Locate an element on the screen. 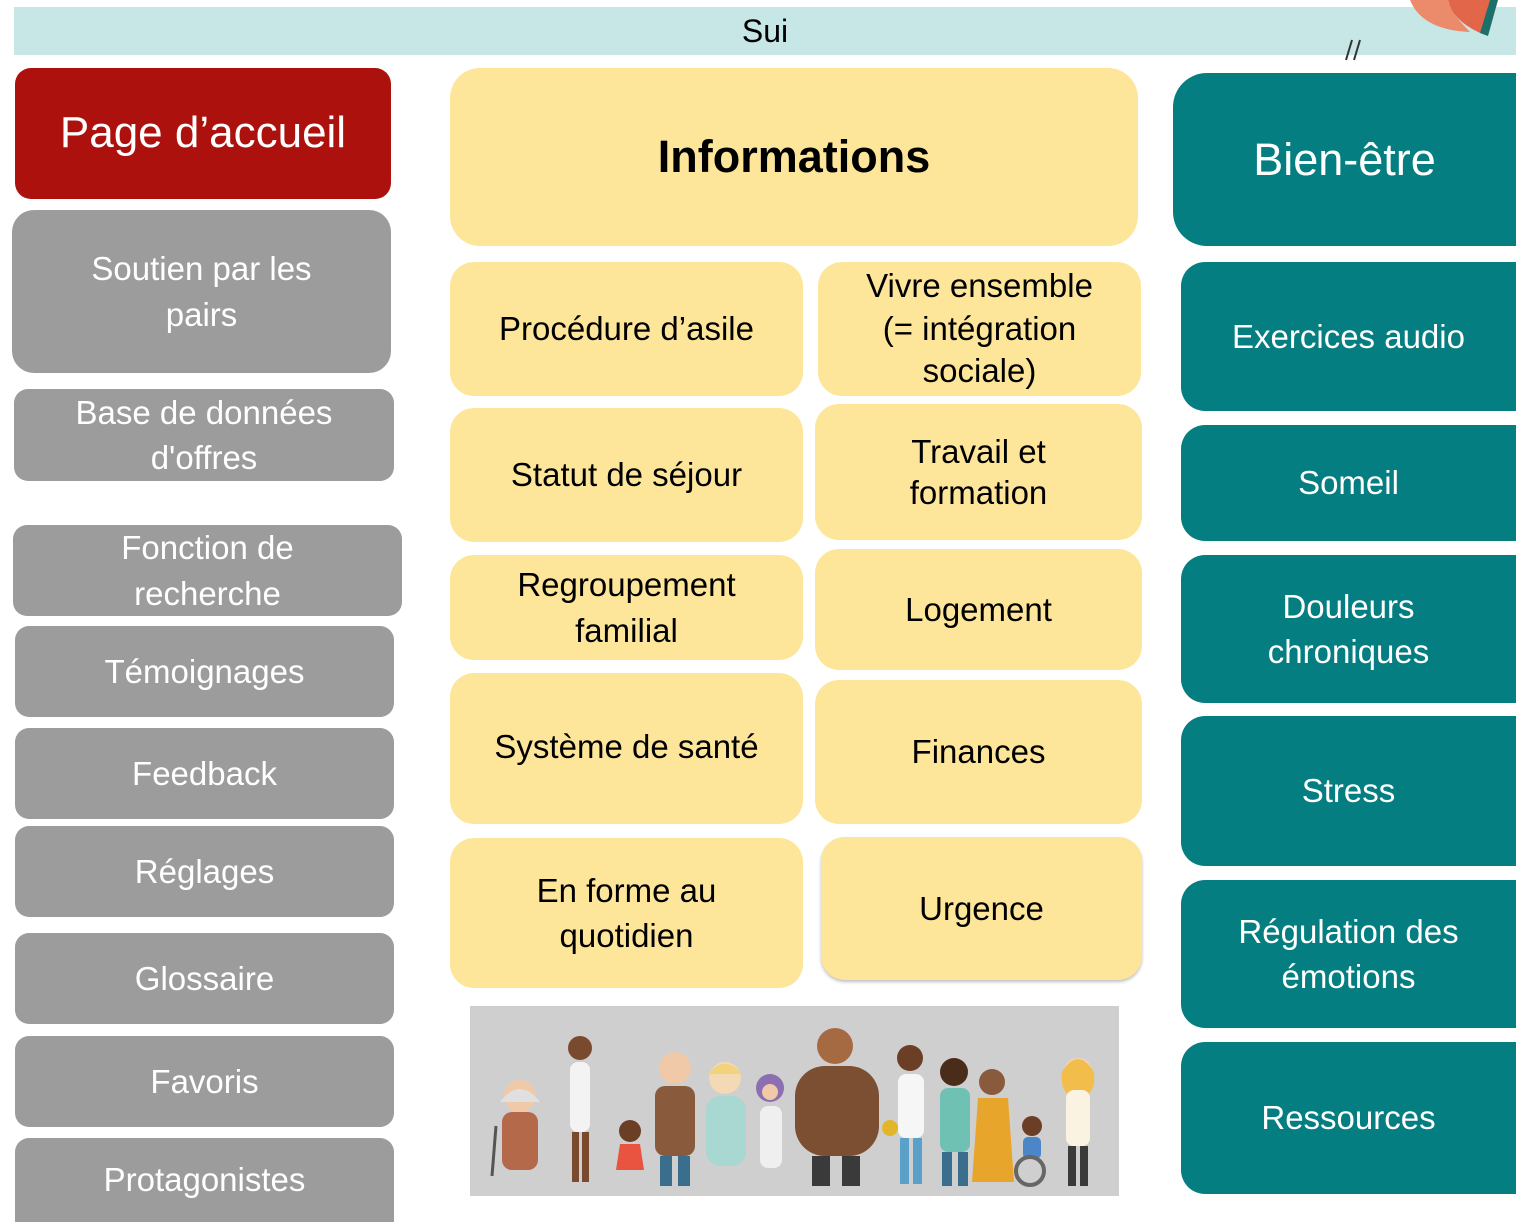 The width and height of the screenshot is (1516, 1222). nav-label: Réglages is located at coordinates (204, 871).